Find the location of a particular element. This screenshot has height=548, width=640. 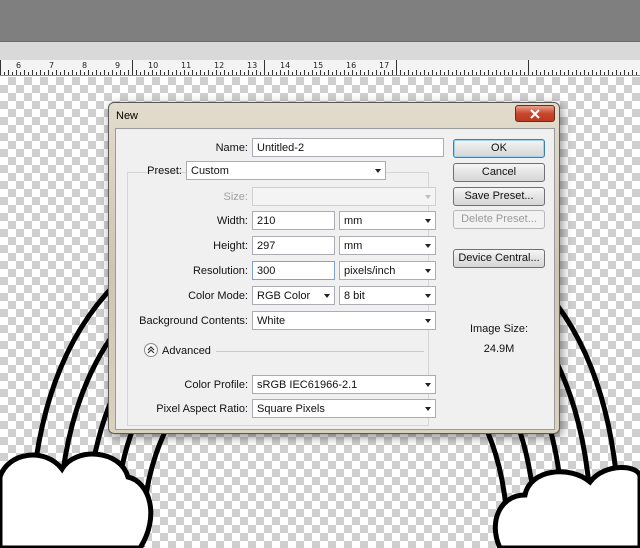

ruler-label: 13 is located at coordinates (252, 65).